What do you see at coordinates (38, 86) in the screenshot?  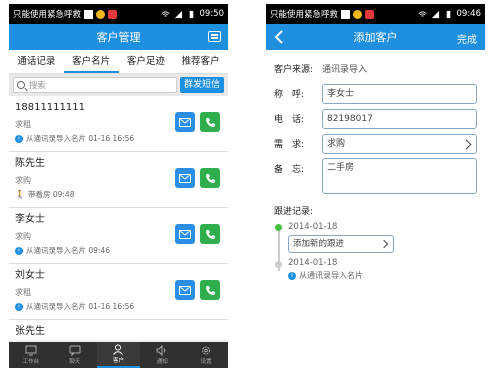 I see `search-placeholder: 搜索` at bounding box center [38, 86].